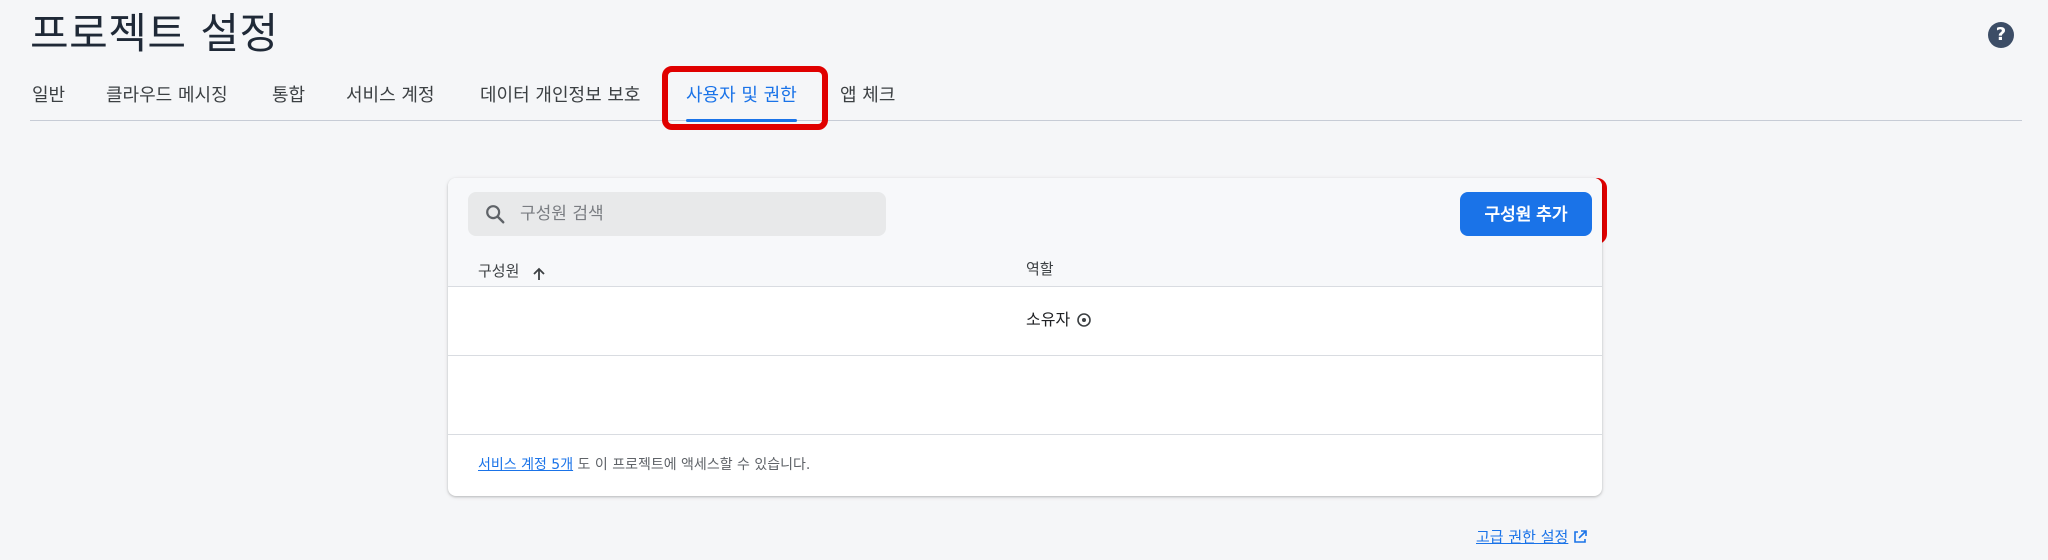  I want to click on tab-data-privacy: 데이터 개인정보 보호, so click(560, 101).